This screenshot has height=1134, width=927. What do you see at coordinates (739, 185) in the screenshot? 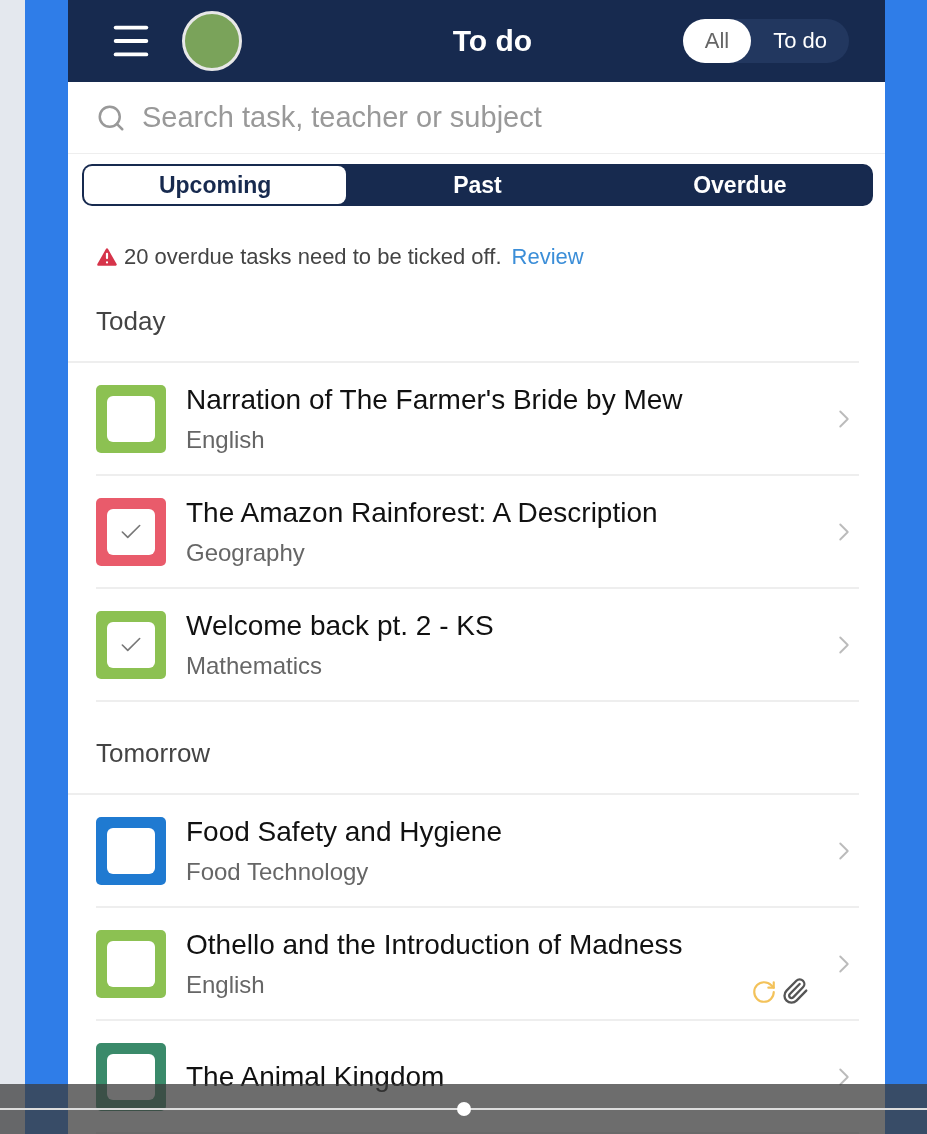
I see `tab: Overdue` at bounding box center [739, 185].